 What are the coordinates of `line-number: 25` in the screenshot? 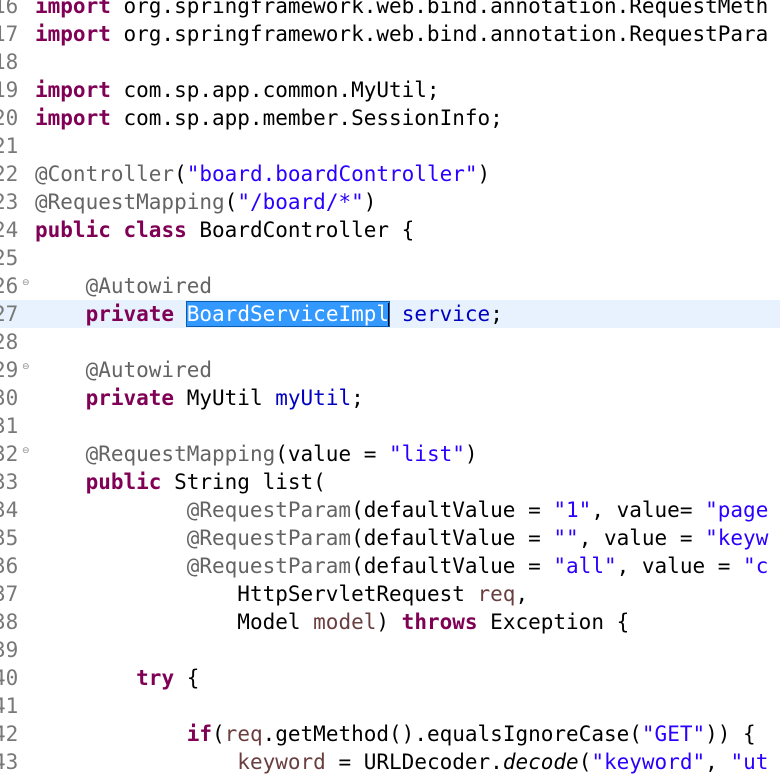 It's located at (9, 258).